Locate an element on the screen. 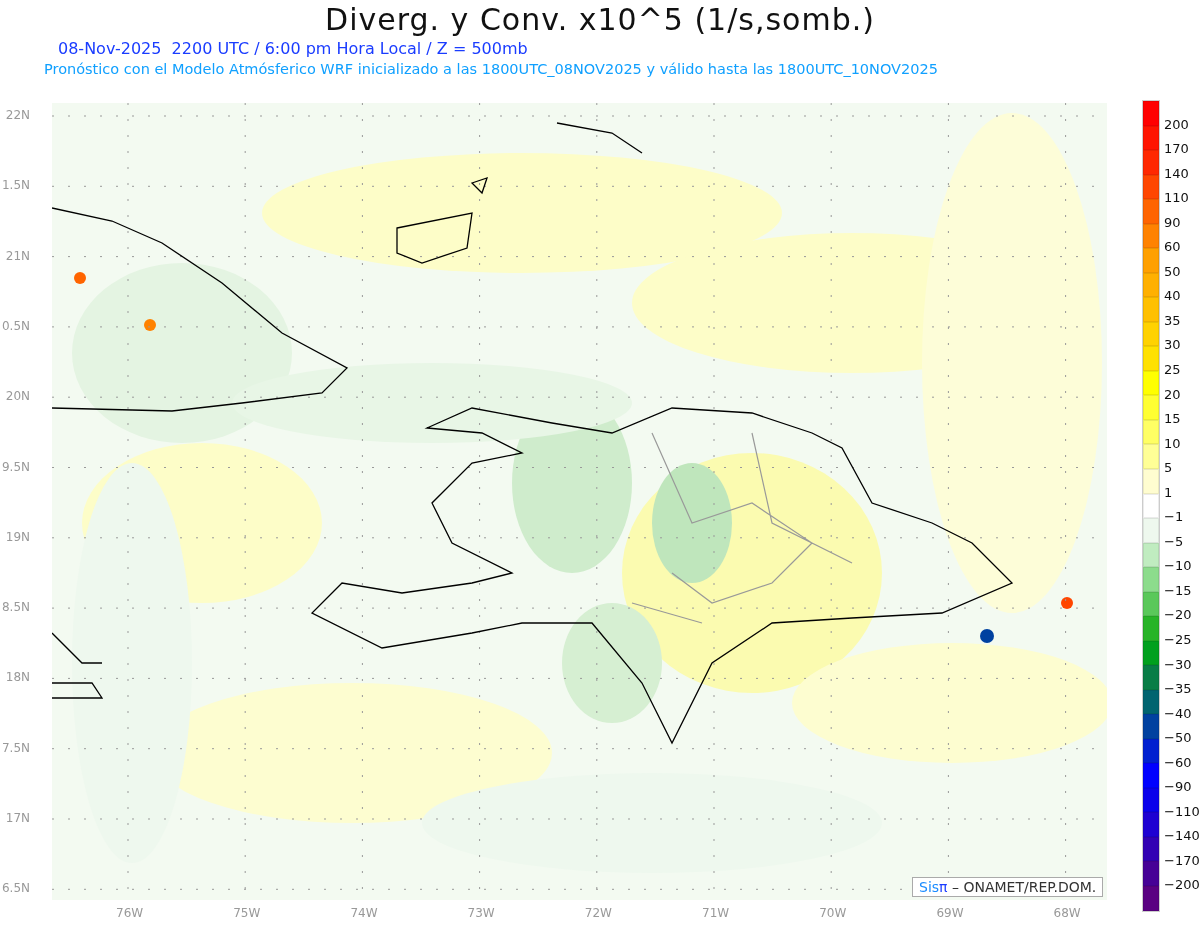 Image resolution: width=1200 pixels, height=927 pixels. color-scale-label: −1 is located at coordinates (1174, 517).